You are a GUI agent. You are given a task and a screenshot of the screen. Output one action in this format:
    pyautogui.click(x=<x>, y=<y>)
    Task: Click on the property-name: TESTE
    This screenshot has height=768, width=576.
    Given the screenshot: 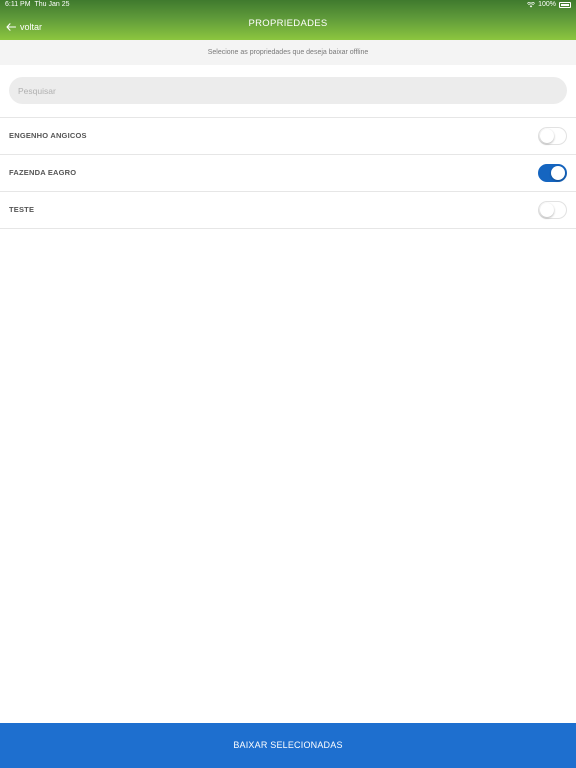 What is the action you would take?
    pyautogui.click(x=22, y=209)
    